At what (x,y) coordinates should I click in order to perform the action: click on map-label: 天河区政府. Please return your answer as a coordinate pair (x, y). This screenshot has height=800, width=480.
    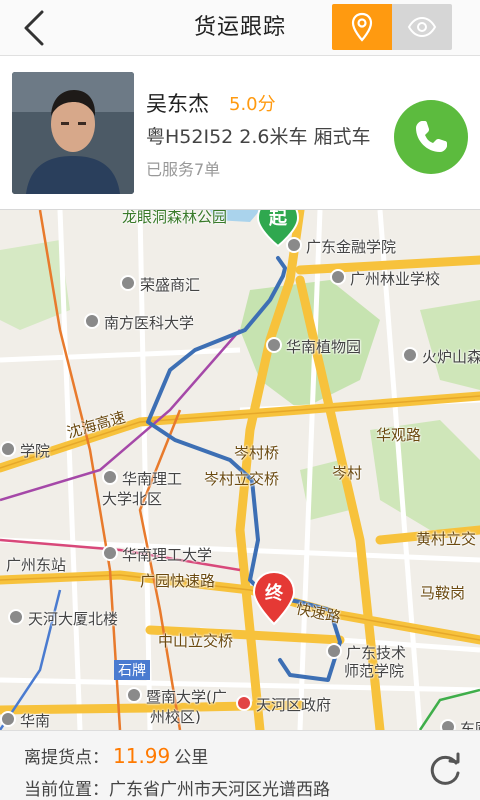
    Looking at the image, I should click on (283, 704).